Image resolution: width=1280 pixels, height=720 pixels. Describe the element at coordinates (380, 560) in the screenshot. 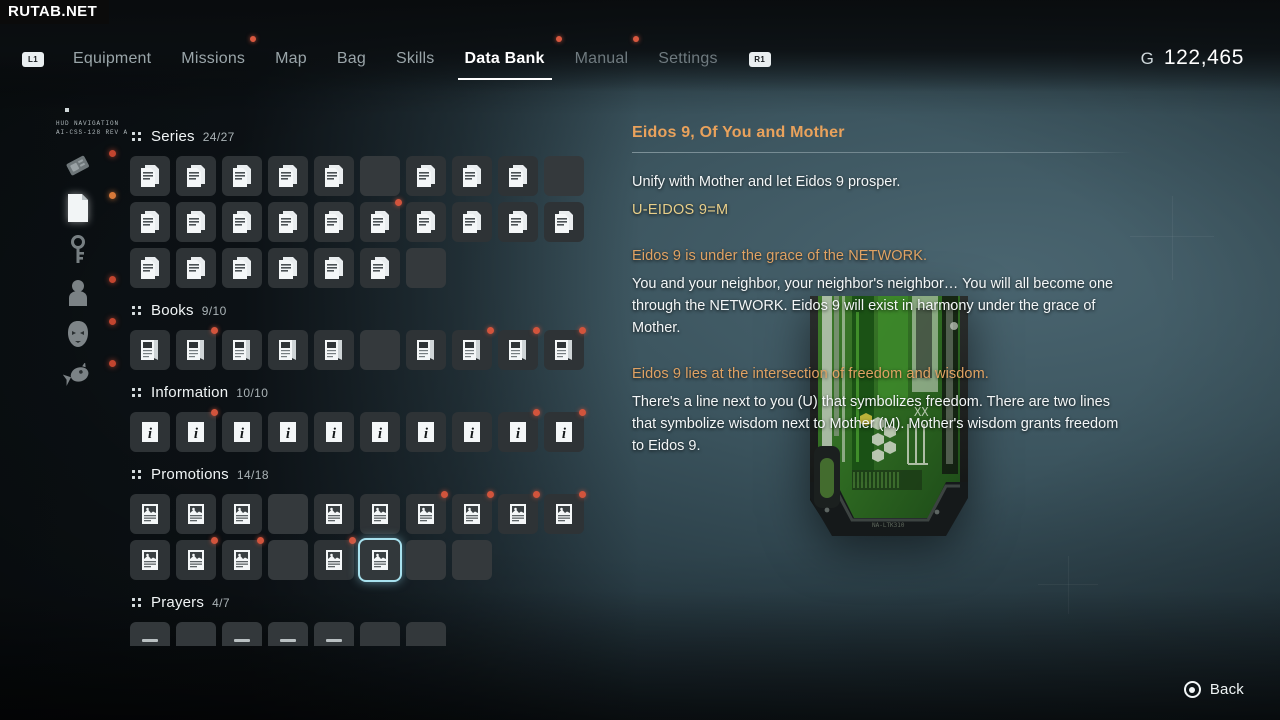

I see `grid-cell-selected` at that location.